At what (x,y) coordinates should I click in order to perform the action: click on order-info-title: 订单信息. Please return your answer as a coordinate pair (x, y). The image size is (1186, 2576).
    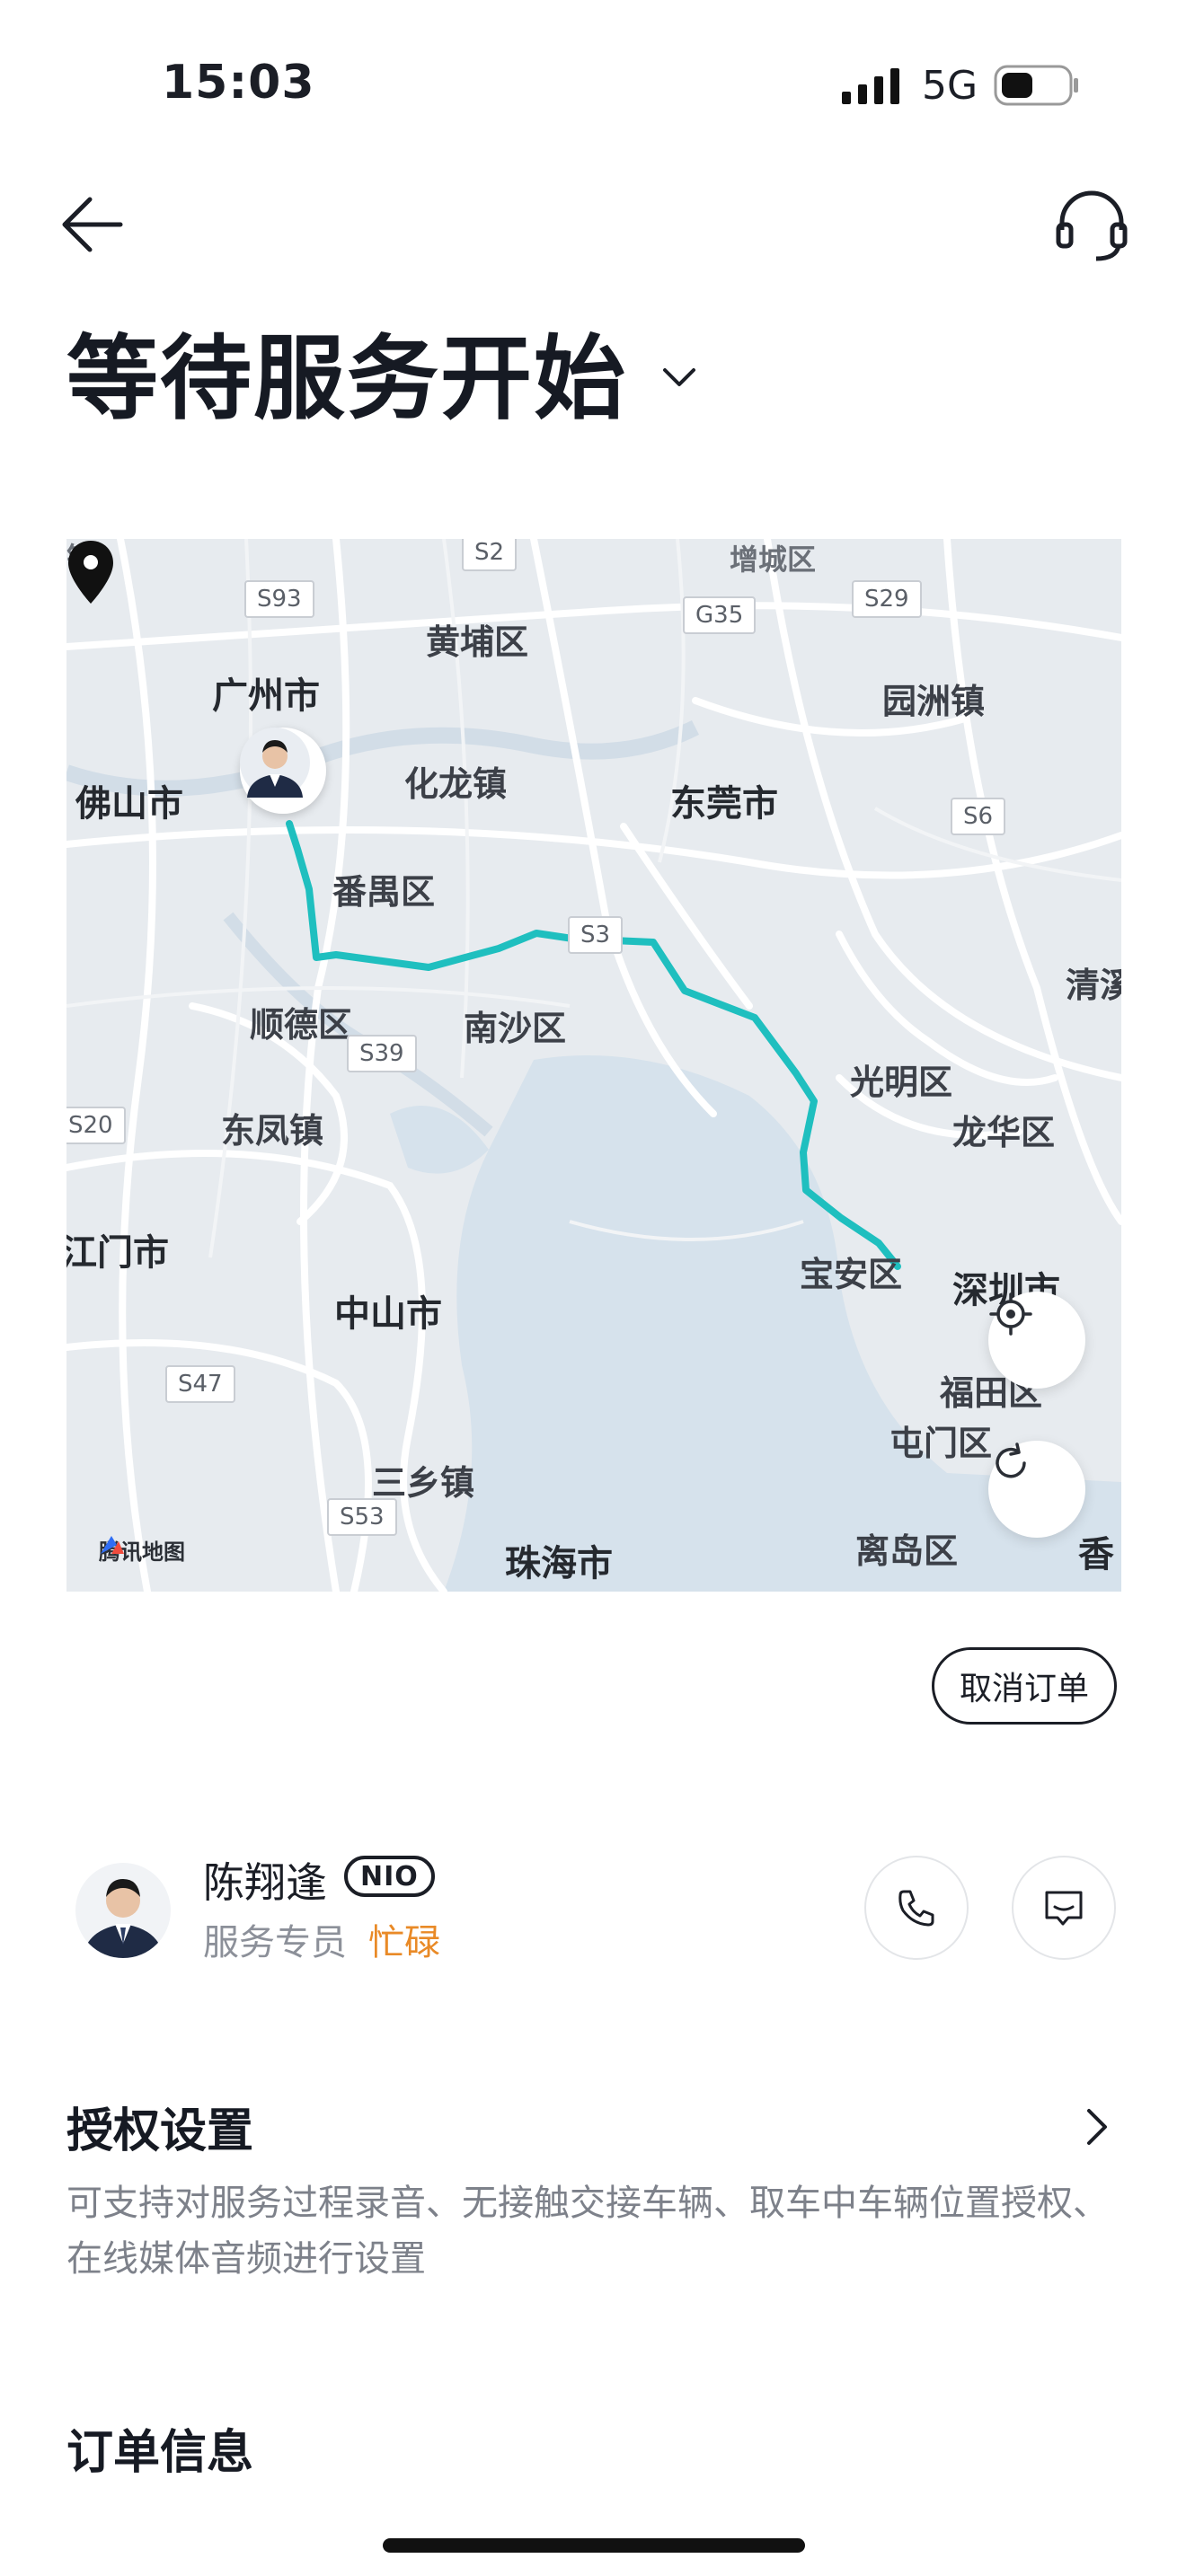
    Looking at the image, I should click on (160, 2453).